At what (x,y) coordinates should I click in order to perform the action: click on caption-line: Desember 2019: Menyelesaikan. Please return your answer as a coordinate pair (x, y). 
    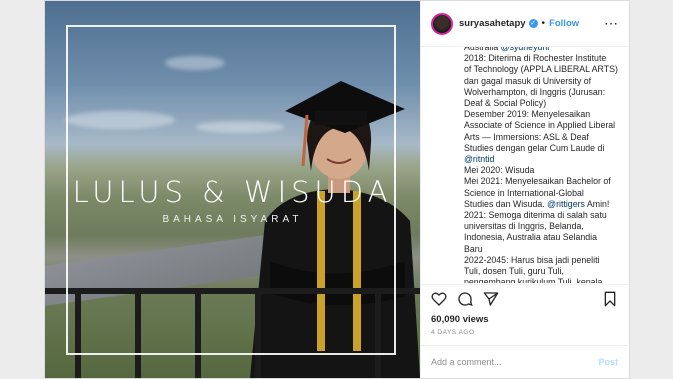
    Looking at the image, I should click on (527, 114).